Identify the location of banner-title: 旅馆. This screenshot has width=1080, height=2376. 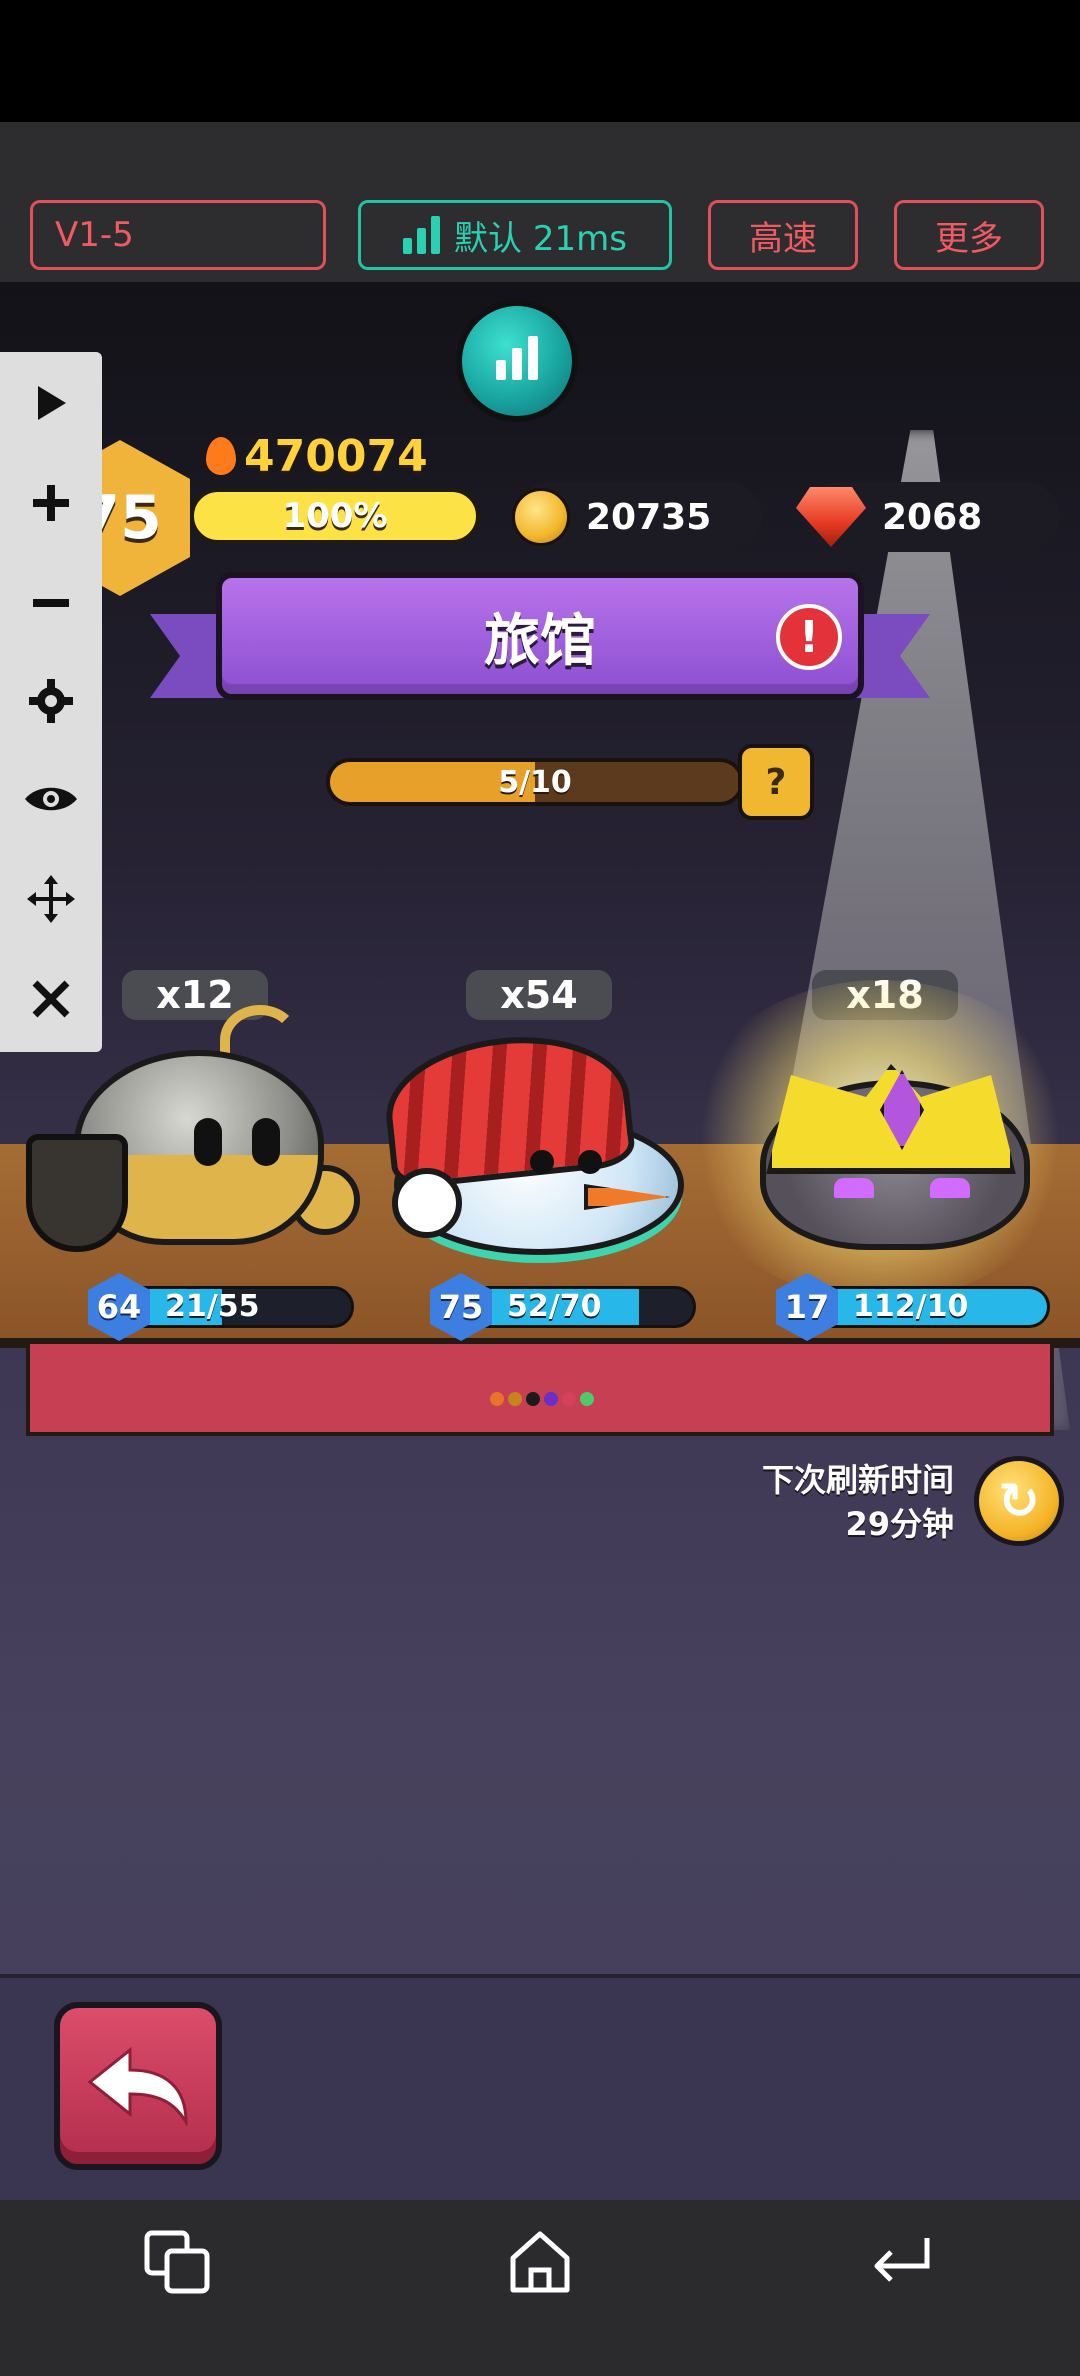
(540, 641).